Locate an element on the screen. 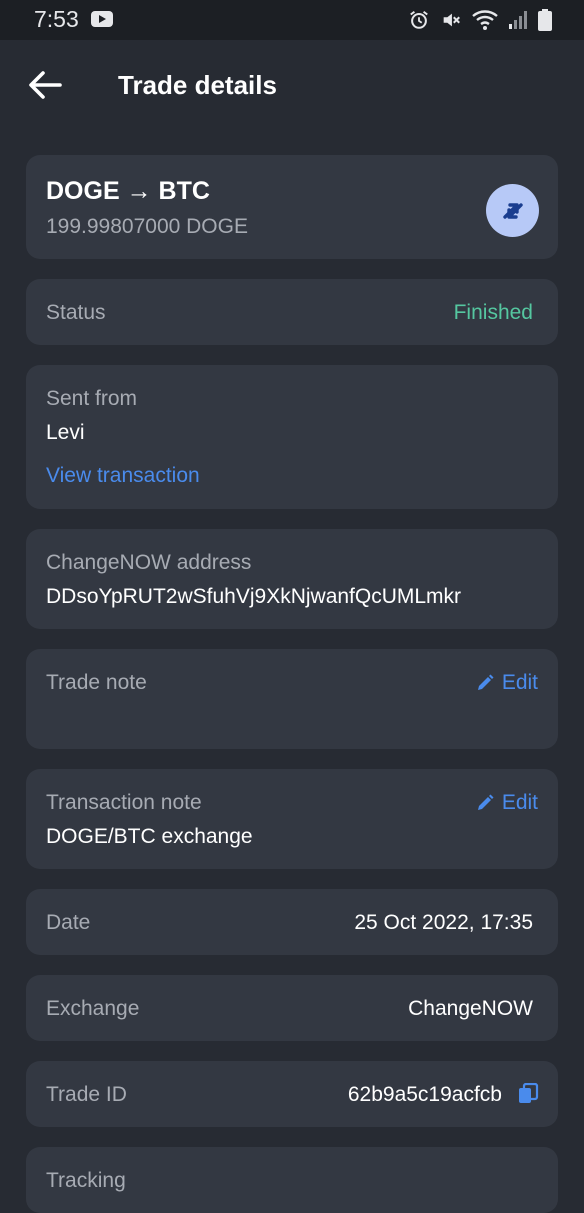 Image resolution: width=584 pixels, height=1213 pixels. sent-from-card: Sent from Levi View transaction is located at coordinates (292, 437).